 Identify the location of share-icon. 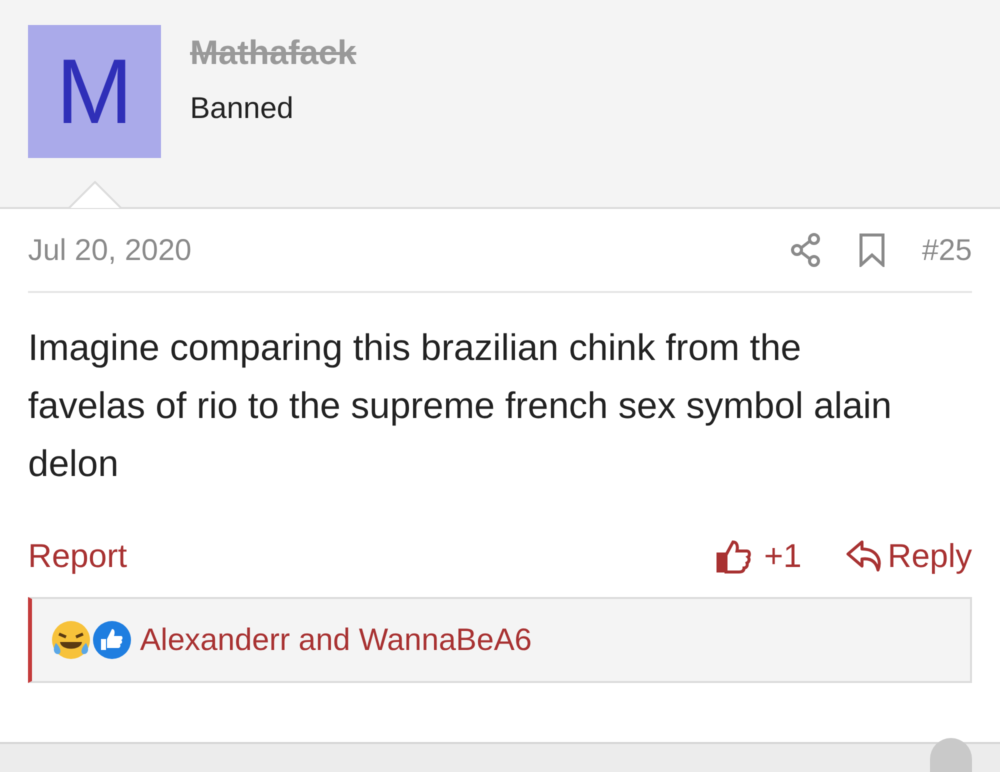
(806, 250).